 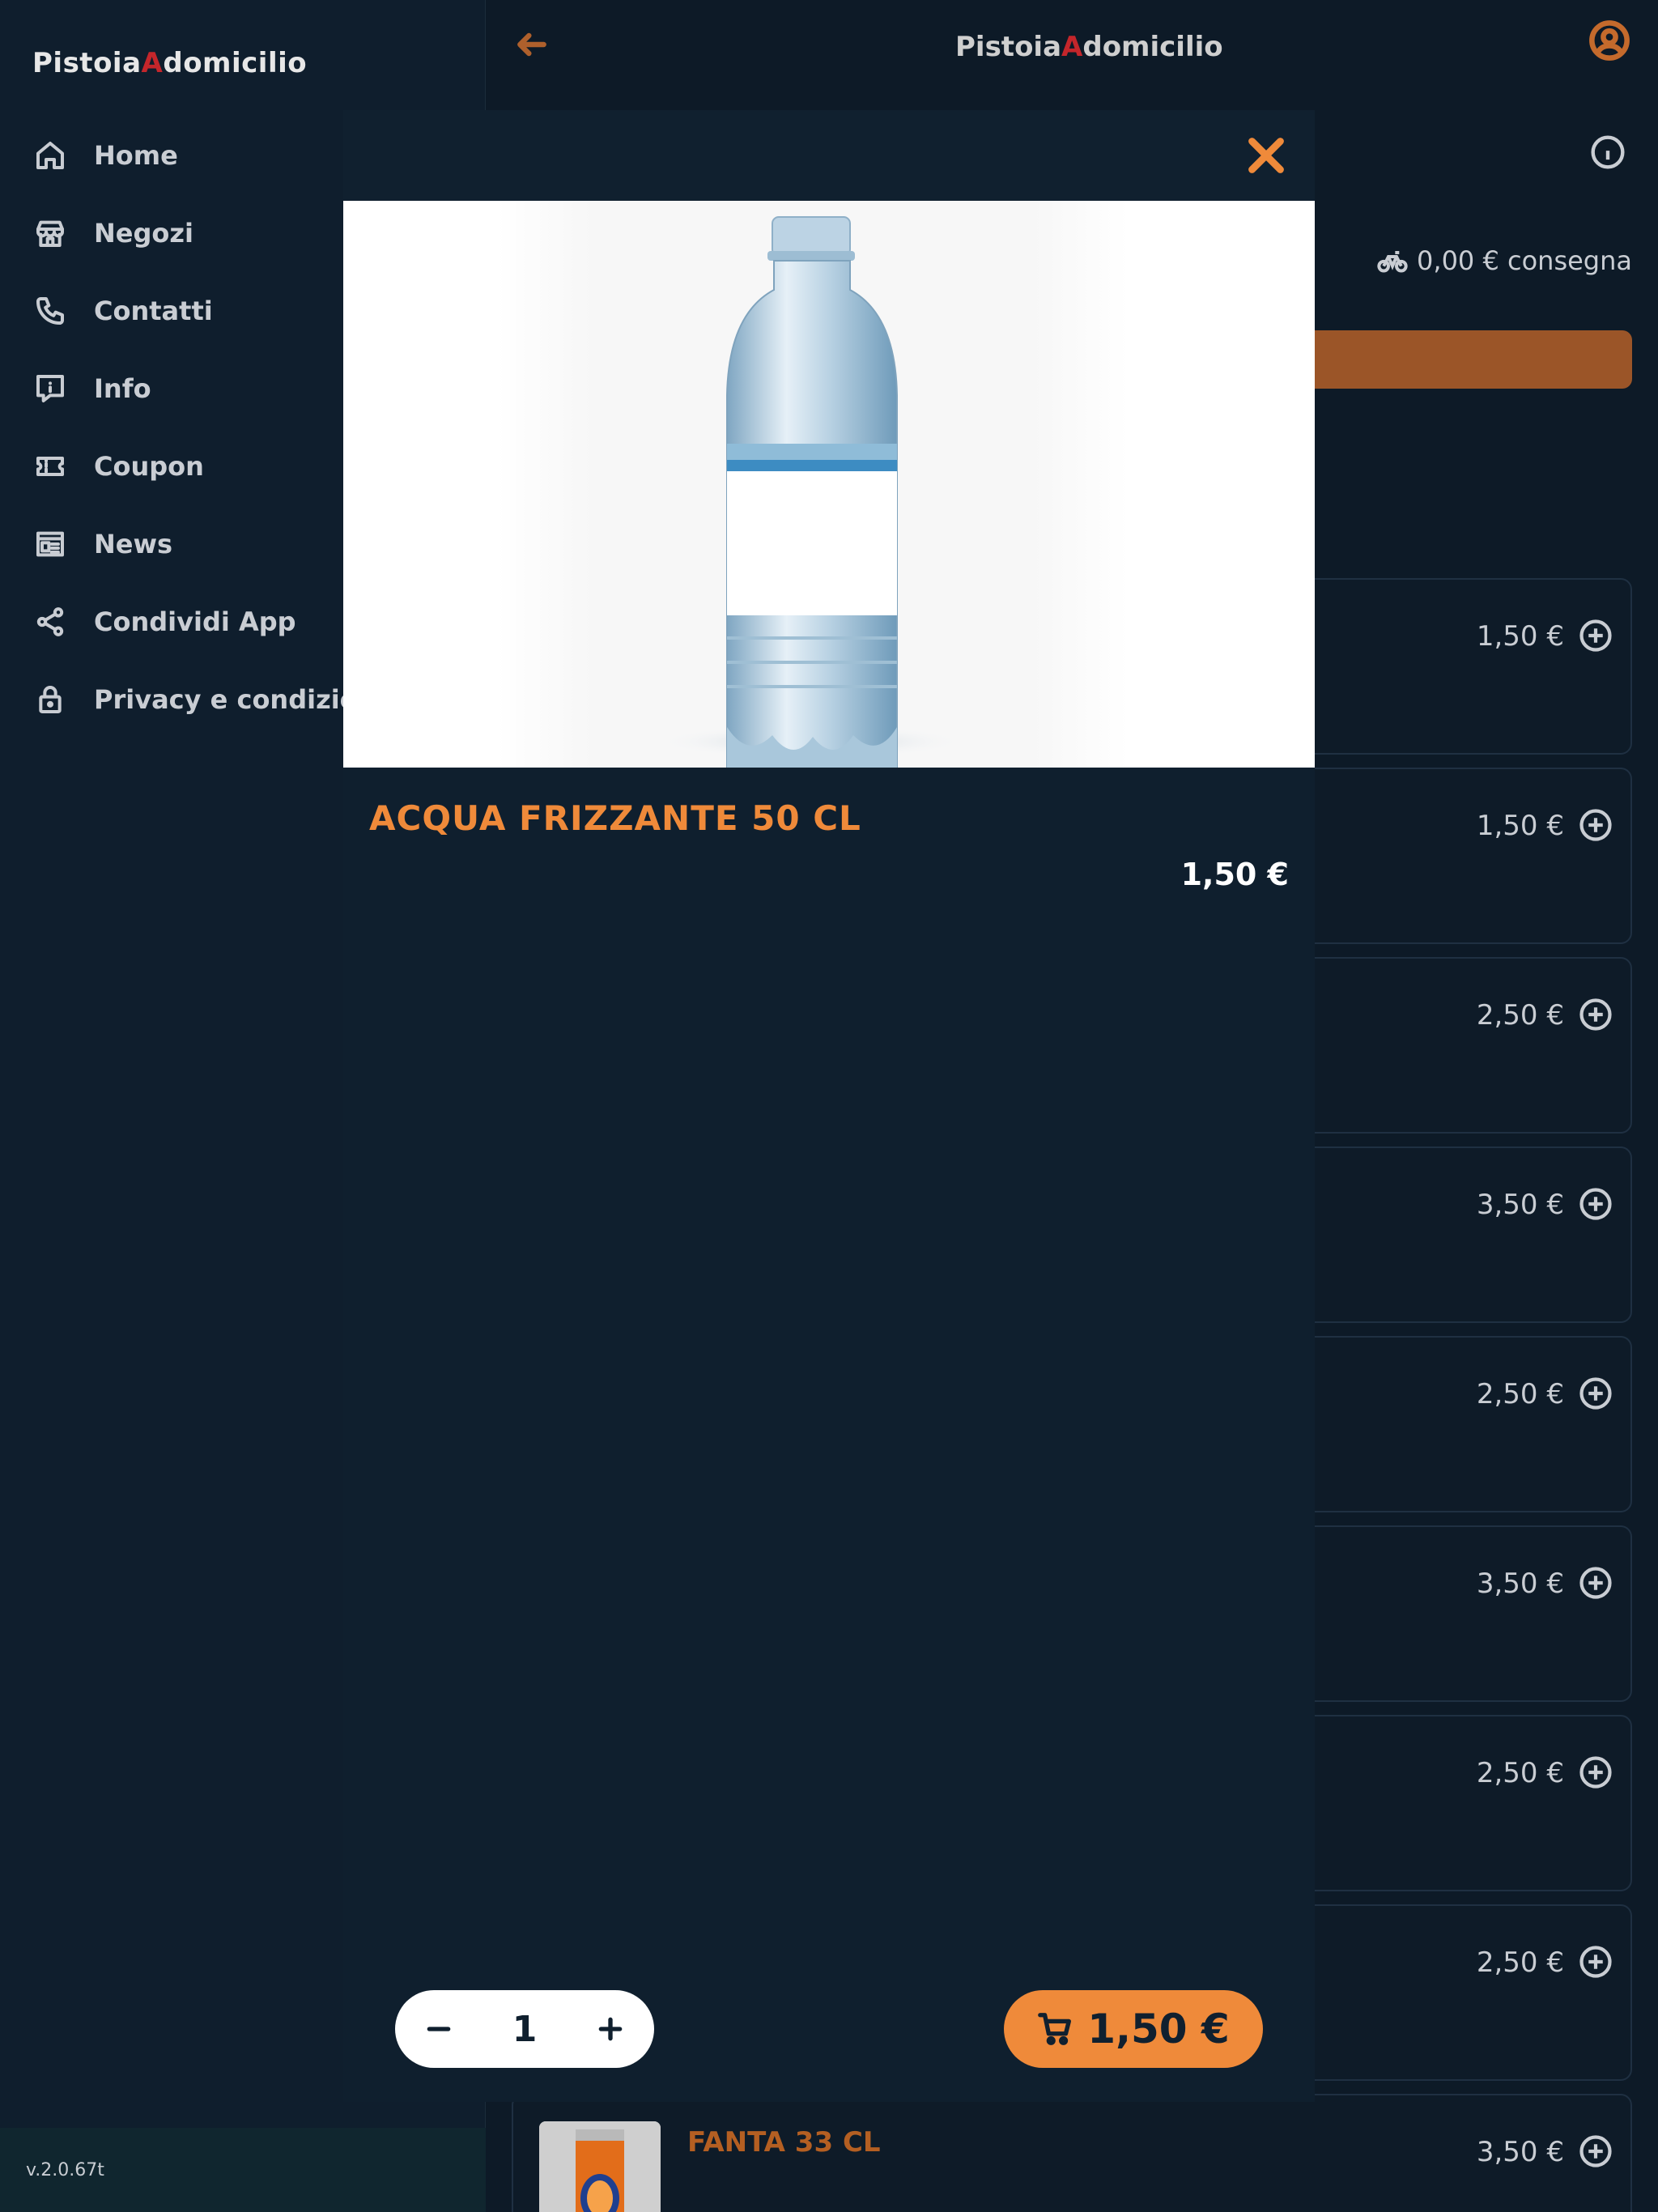 I want to click on product-name: FANTA 33 CL, so click(x=784, y=2143).